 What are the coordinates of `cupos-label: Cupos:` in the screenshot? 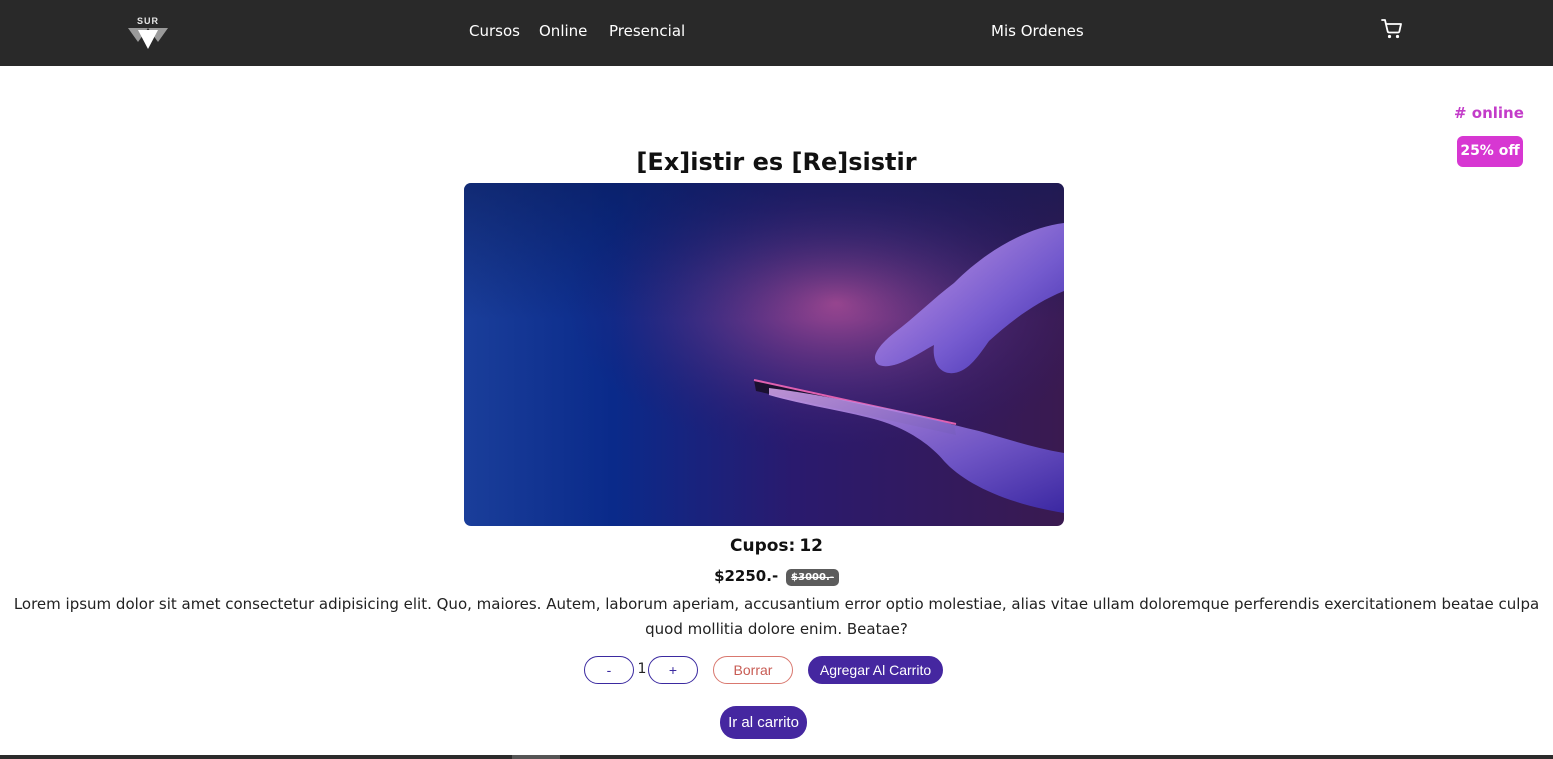 It's located at (762, 546).